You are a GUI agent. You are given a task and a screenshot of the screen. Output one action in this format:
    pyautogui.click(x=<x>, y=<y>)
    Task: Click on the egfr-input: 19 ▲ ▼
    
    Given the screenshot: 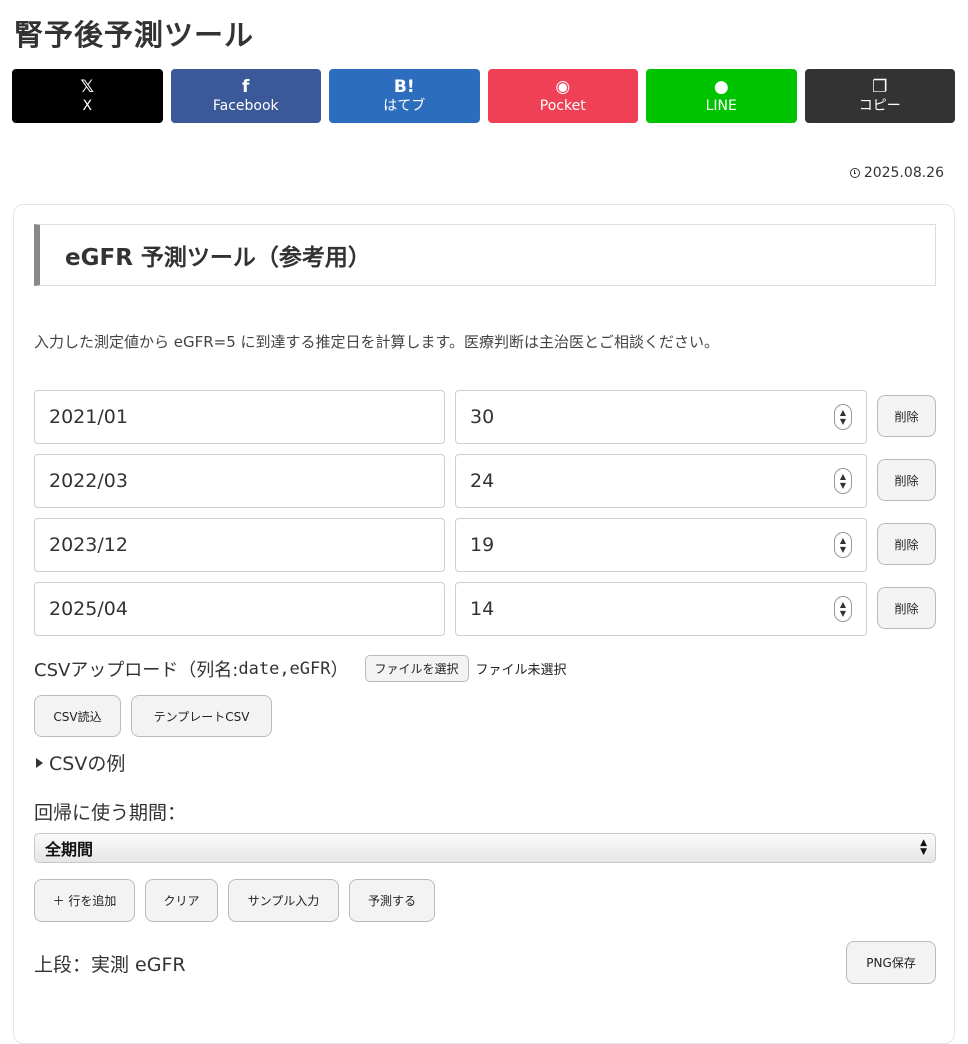 What is the action you would take?
    pyautogui.click(x=661, y=545)
    